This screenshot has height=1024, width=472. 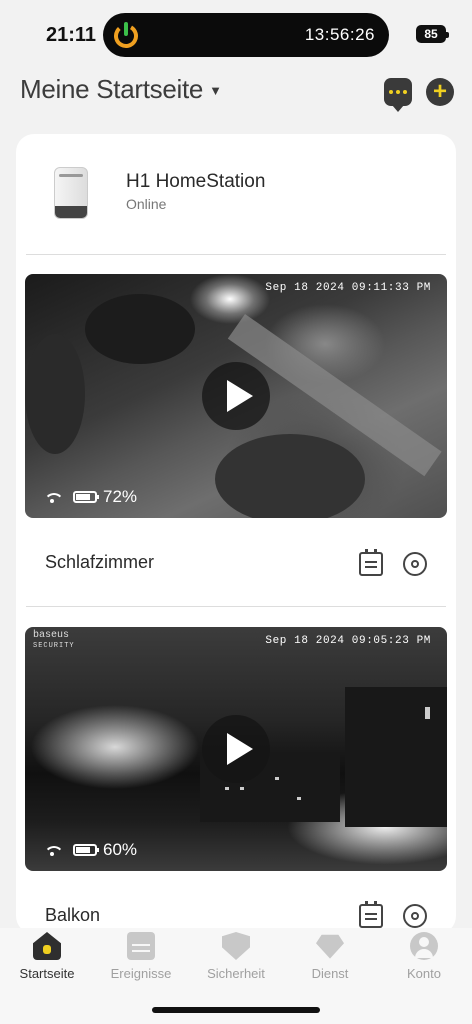 I want to click on homestation-name: H1 HomeStation, so click(x=196, y=181).